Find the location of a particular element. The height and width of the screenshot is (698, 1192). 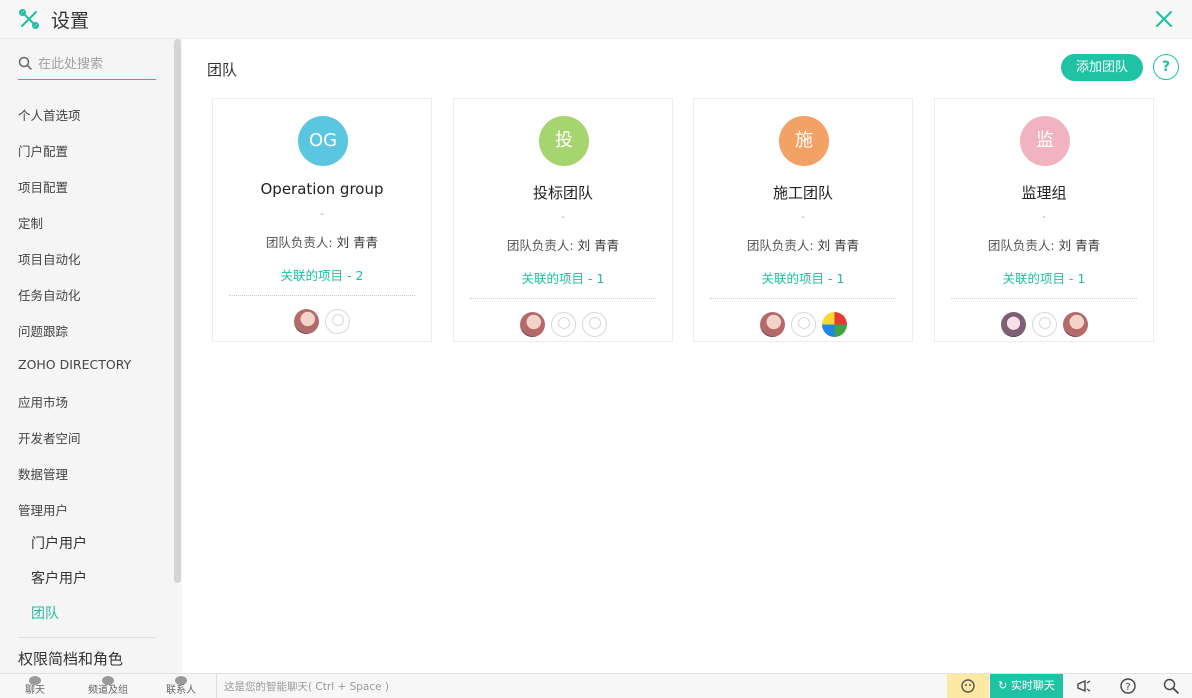

channels-tab: 频道及组 is located at coordinates (108, 686).